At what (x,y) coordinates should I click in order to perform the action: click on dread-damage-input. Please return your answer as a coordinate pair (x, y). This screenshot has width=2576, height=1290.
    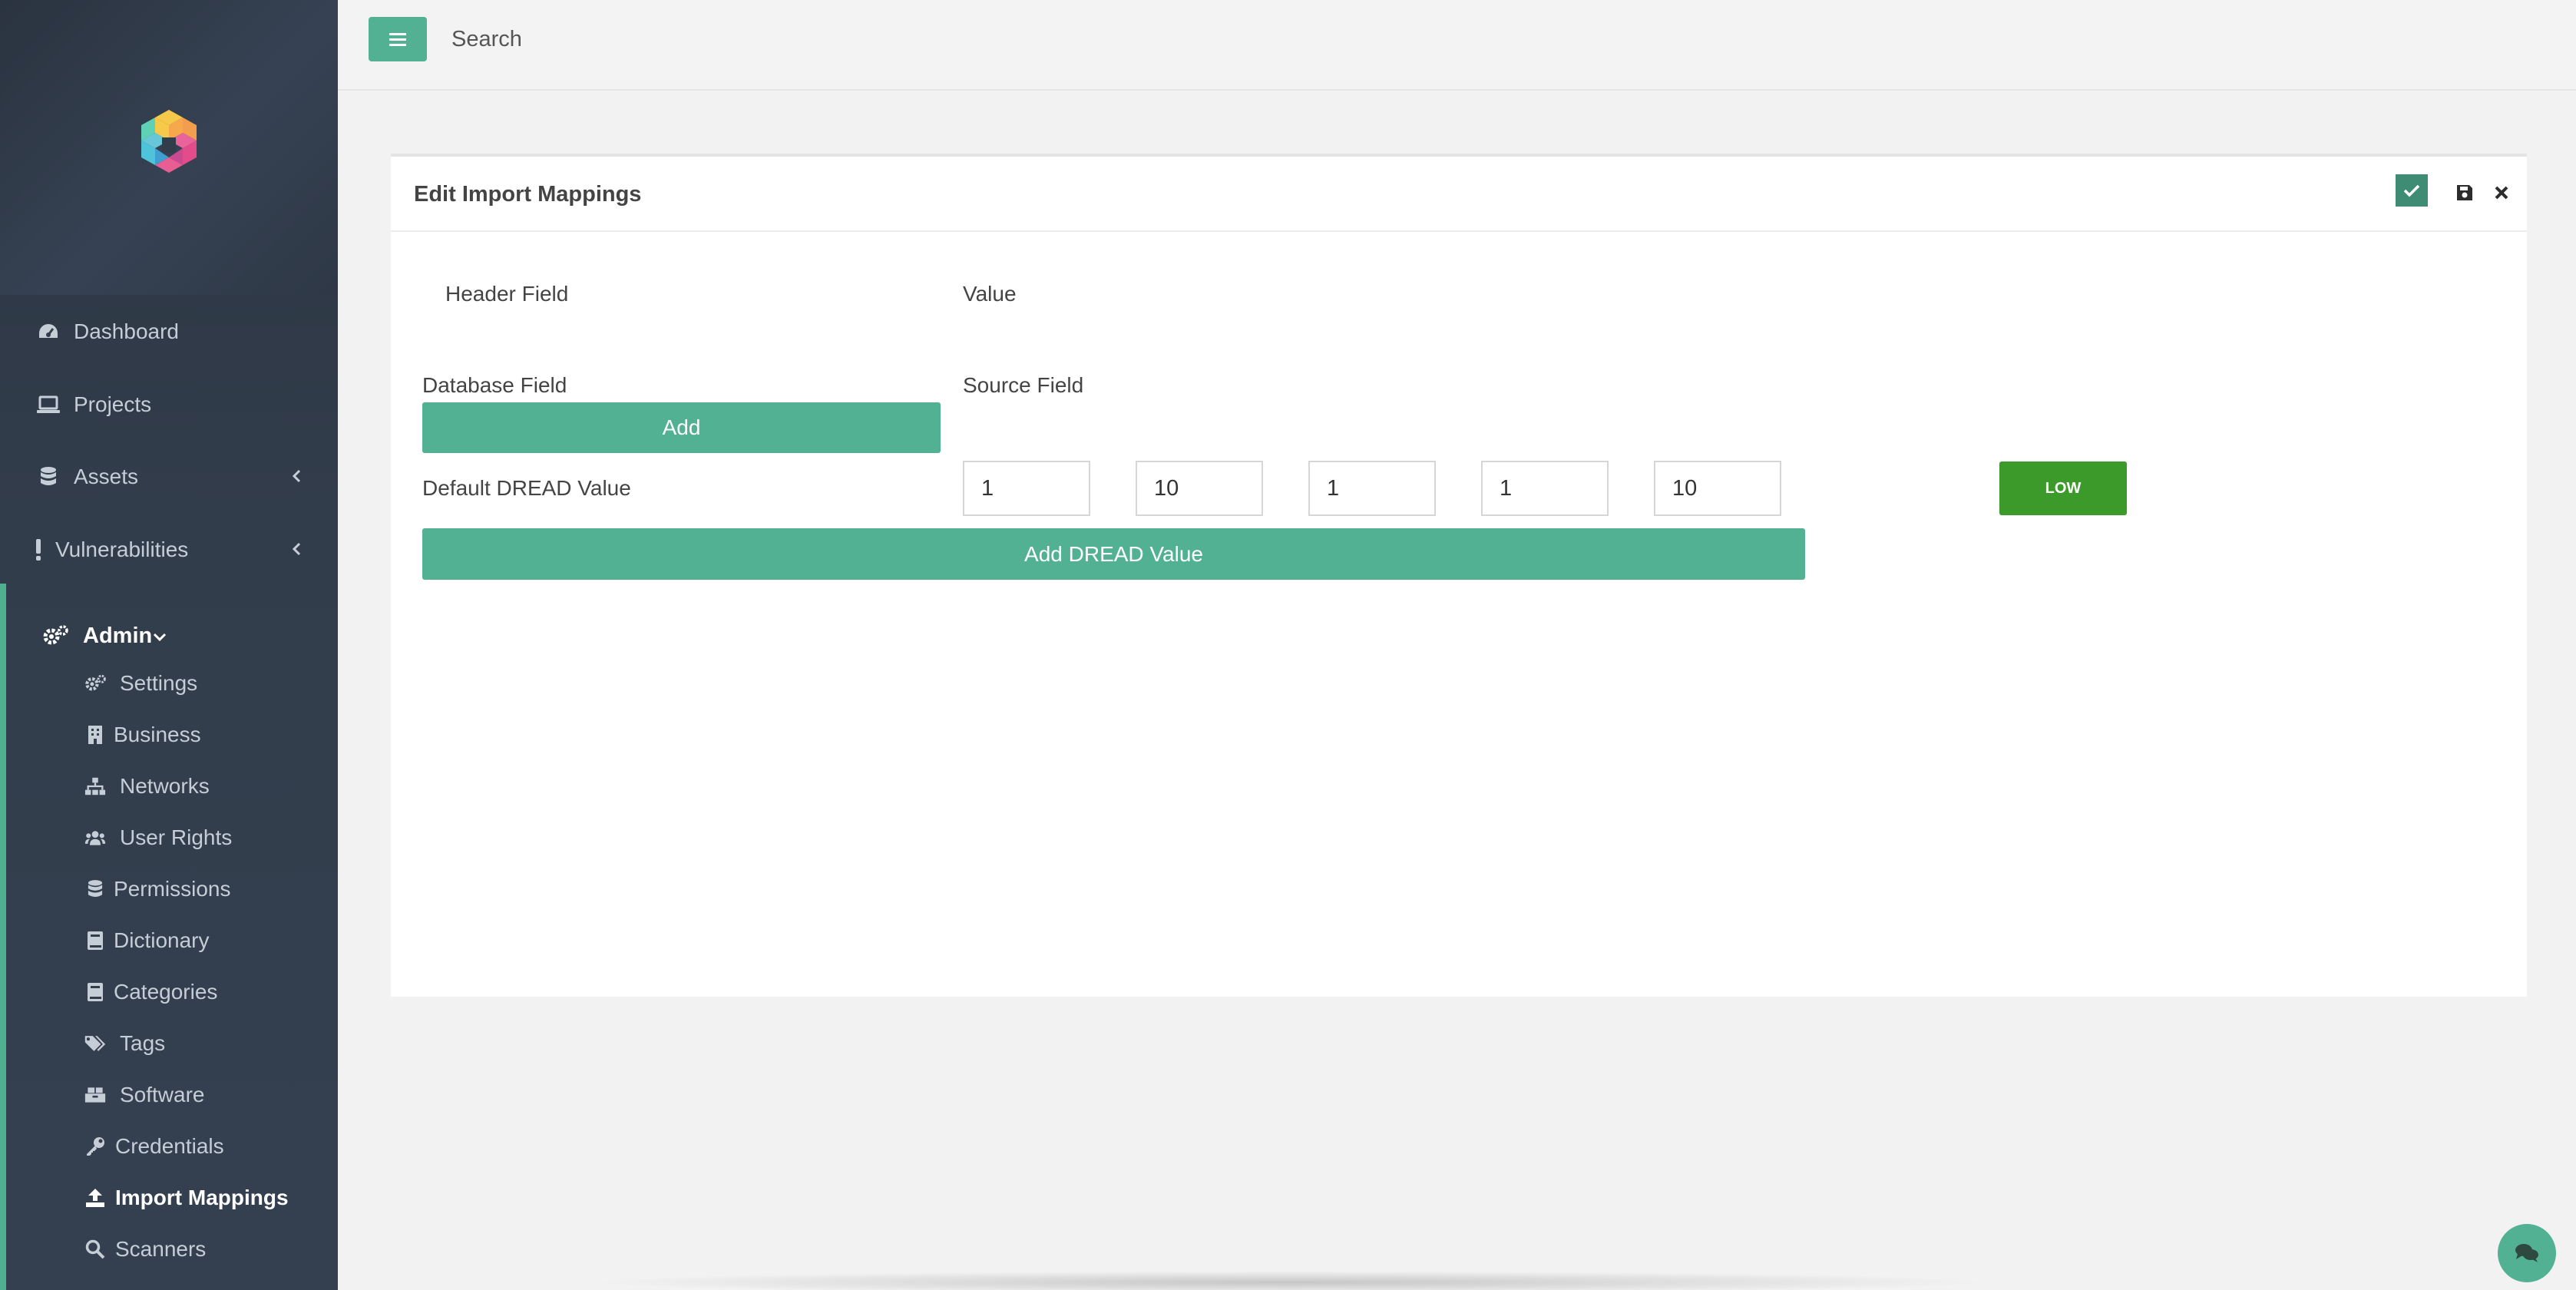
    Looking at the image, I should click on (1026, 489).